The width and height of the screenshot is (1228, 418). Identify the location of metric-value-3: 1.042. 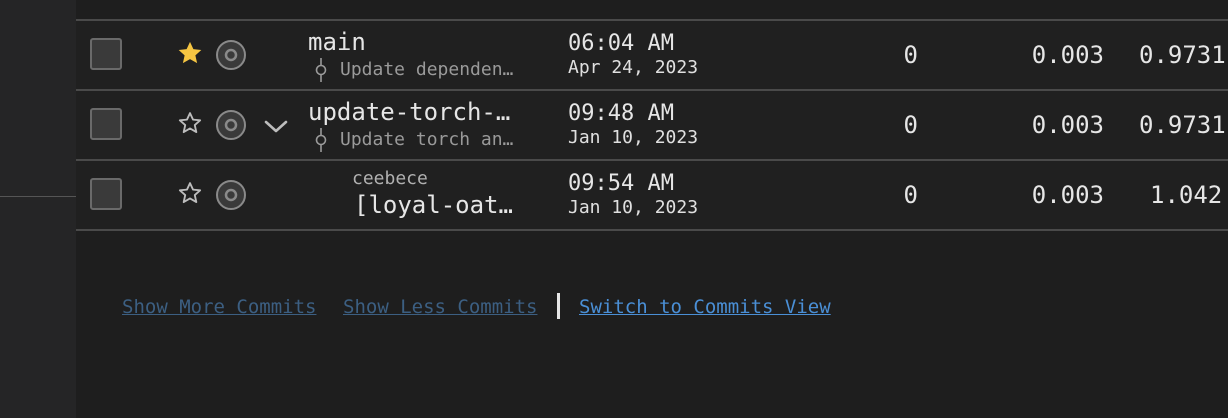
(1186, 195).